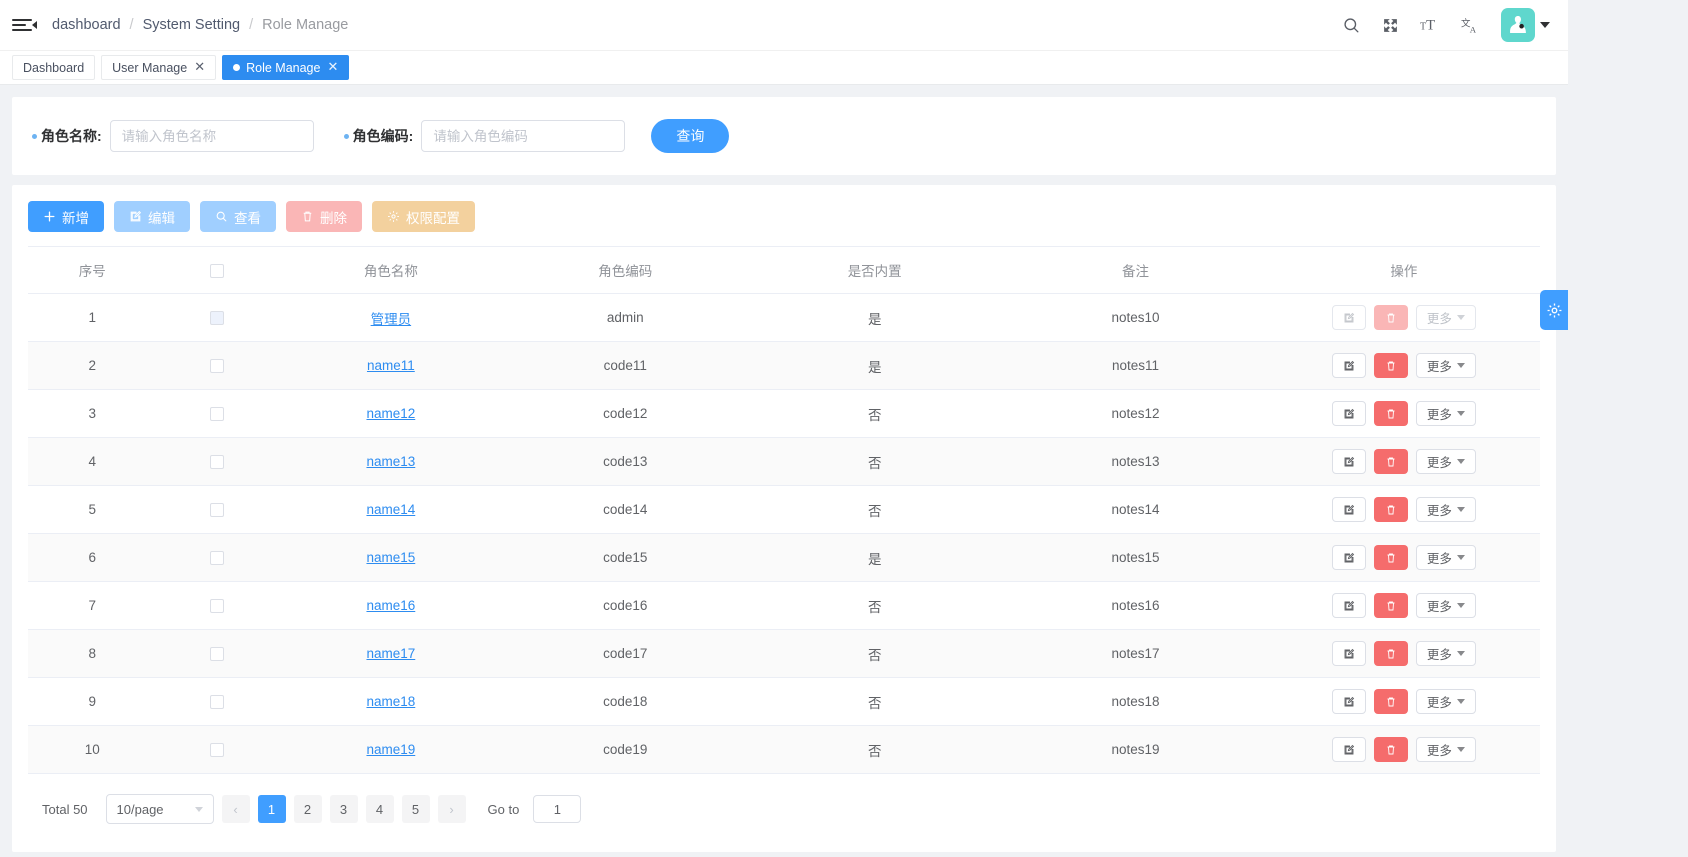 The height and width of the screenshot is (857, 1688). I want to click on query-button: 查询, so click(690, 136).